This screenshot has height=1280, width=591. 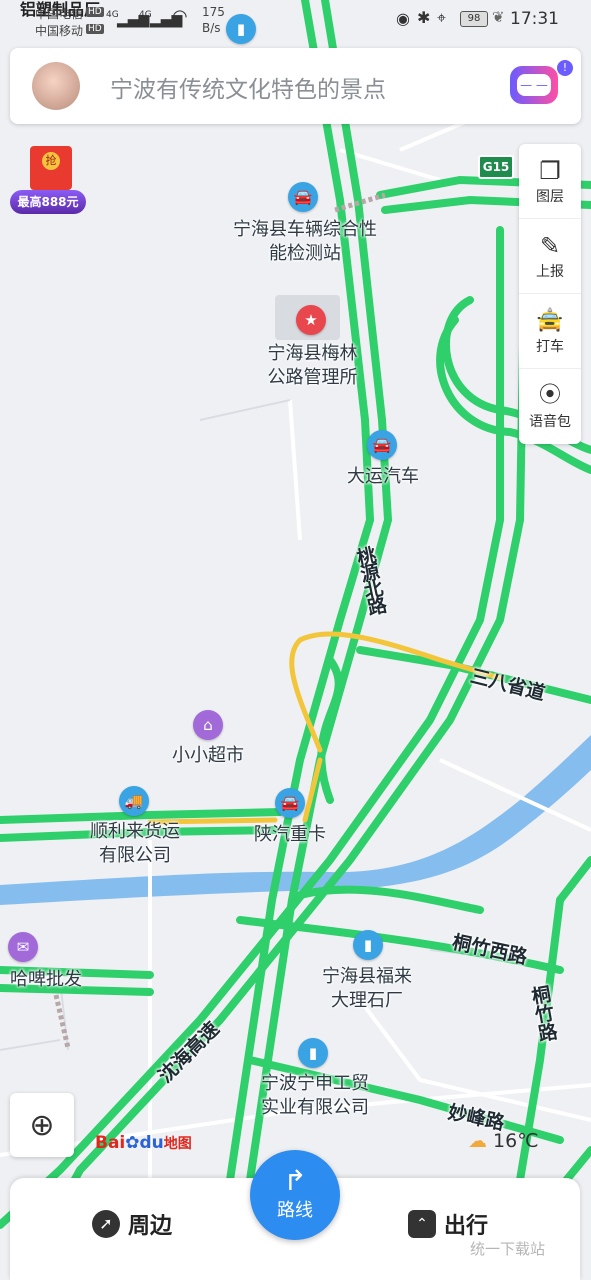 I want to click on tool-label: 上报, so click(x=550, y=272).